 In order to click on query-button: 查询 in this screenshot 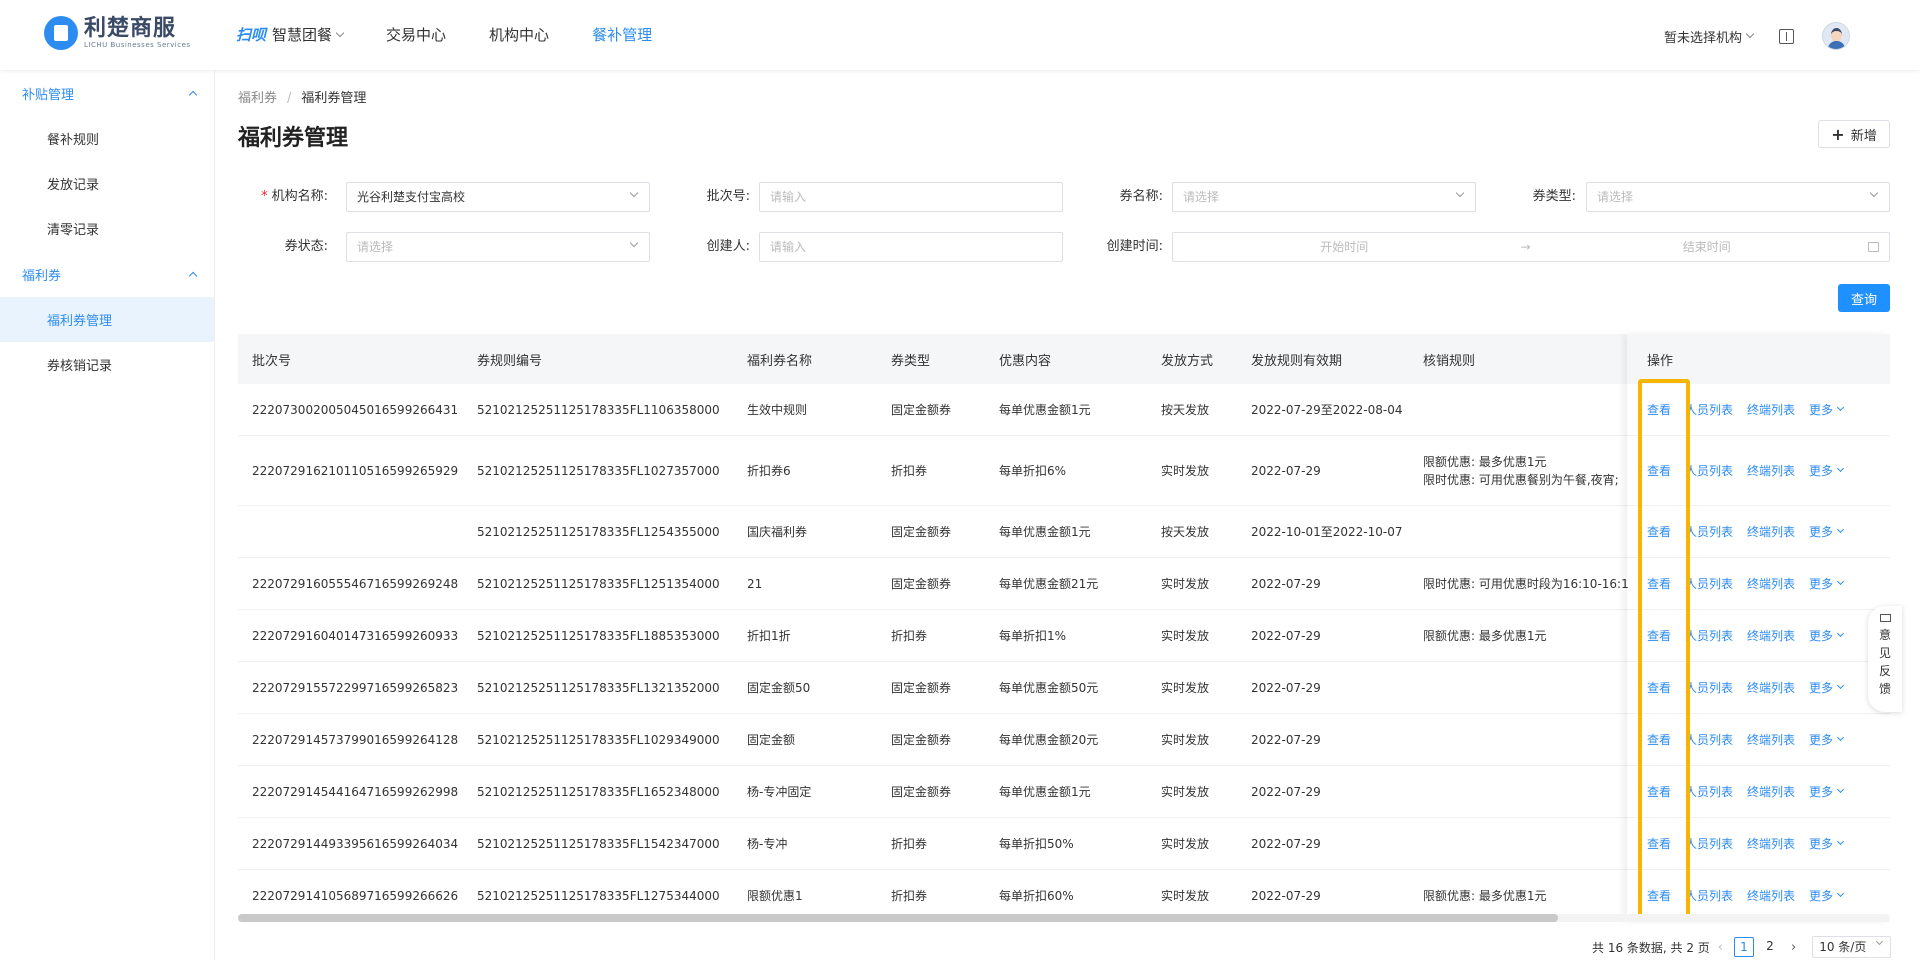, I will do `click(1864, 298)`.